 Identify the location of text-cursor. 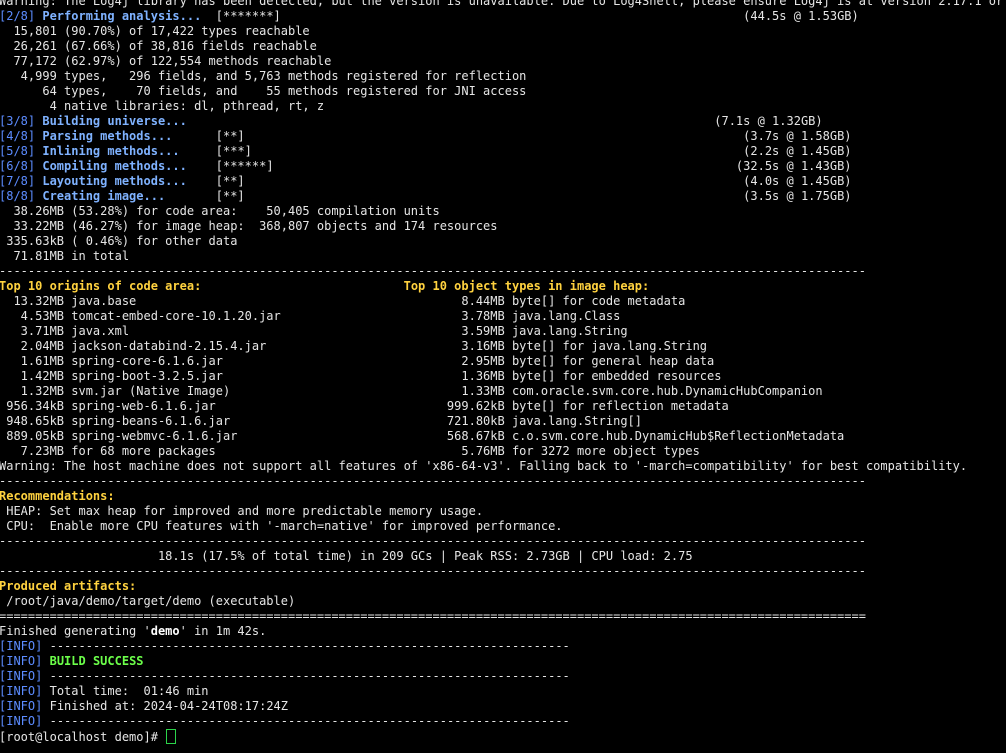
(171, 736).